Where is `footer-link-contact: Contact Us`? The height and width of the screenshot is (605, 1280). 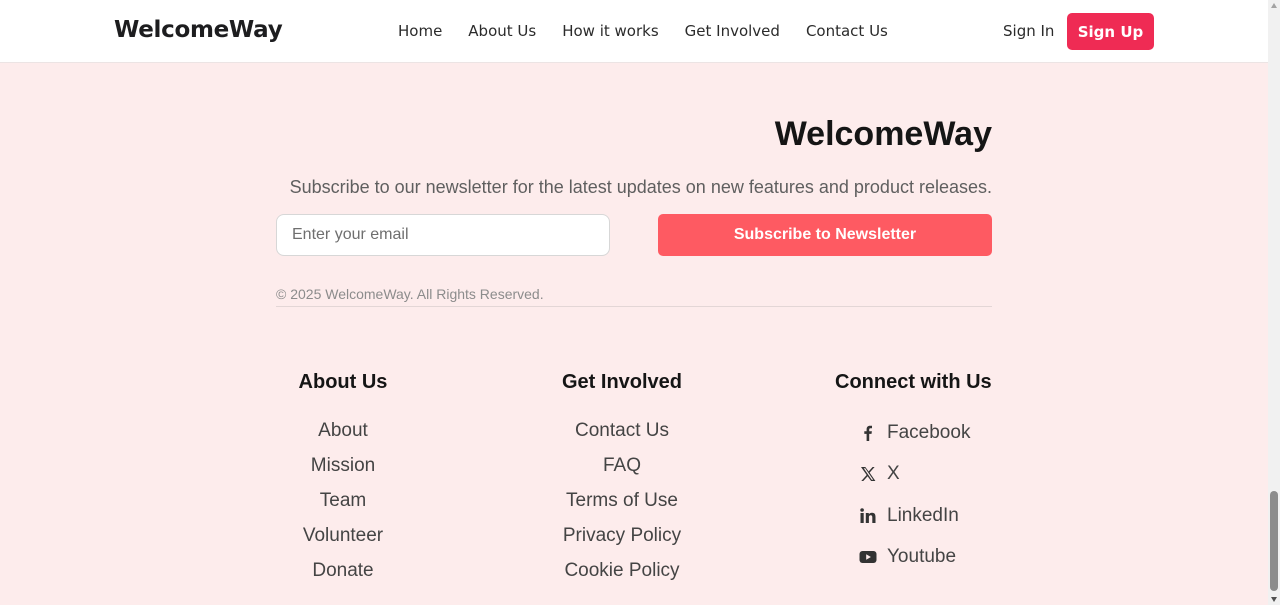 footer-link-contact: Contact Us is located at coordinates (622, 430).